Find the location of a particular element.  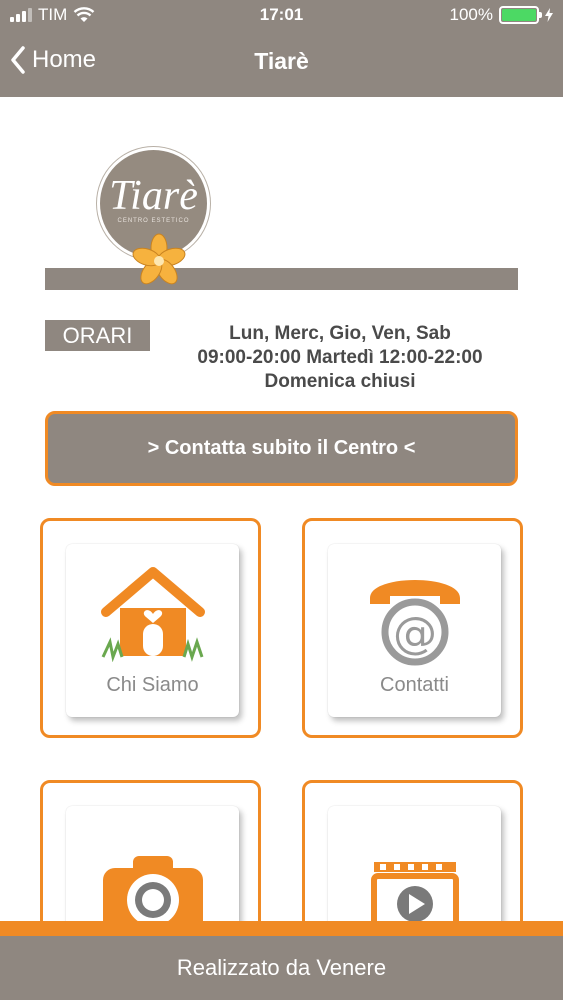

navigation-bar: Home Tiarè is located at coordinates (281, 64).